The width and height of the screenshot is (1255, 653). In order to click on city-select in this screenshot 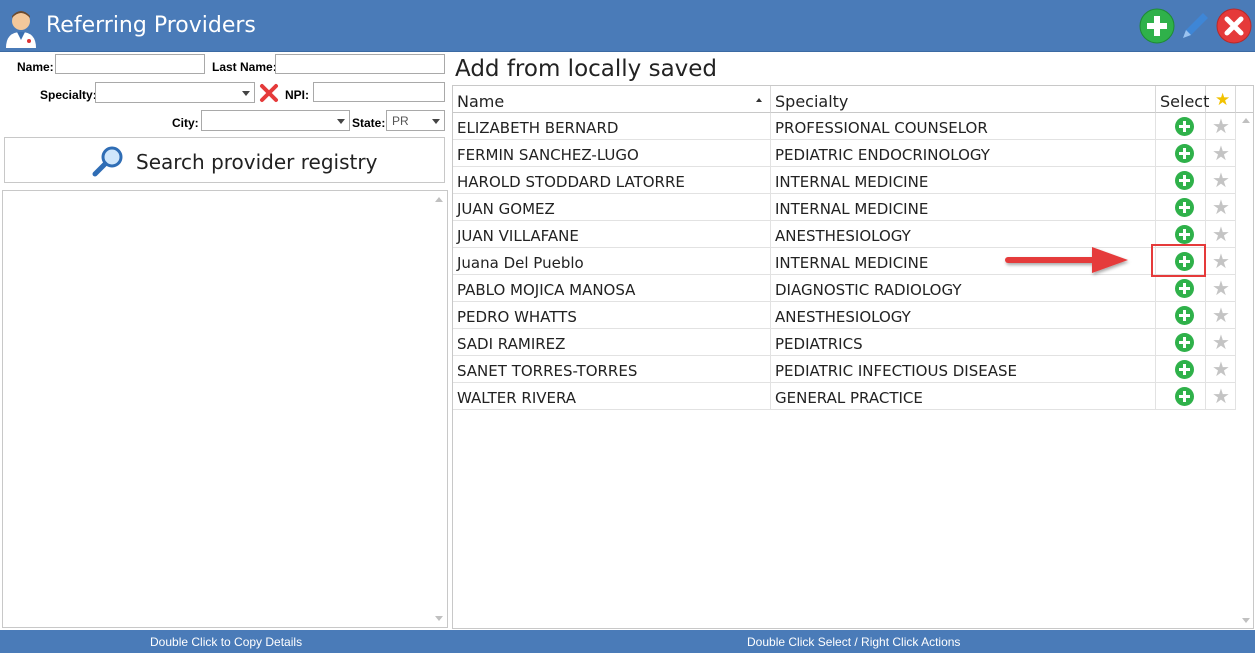, I will do `click(275, 120)`.